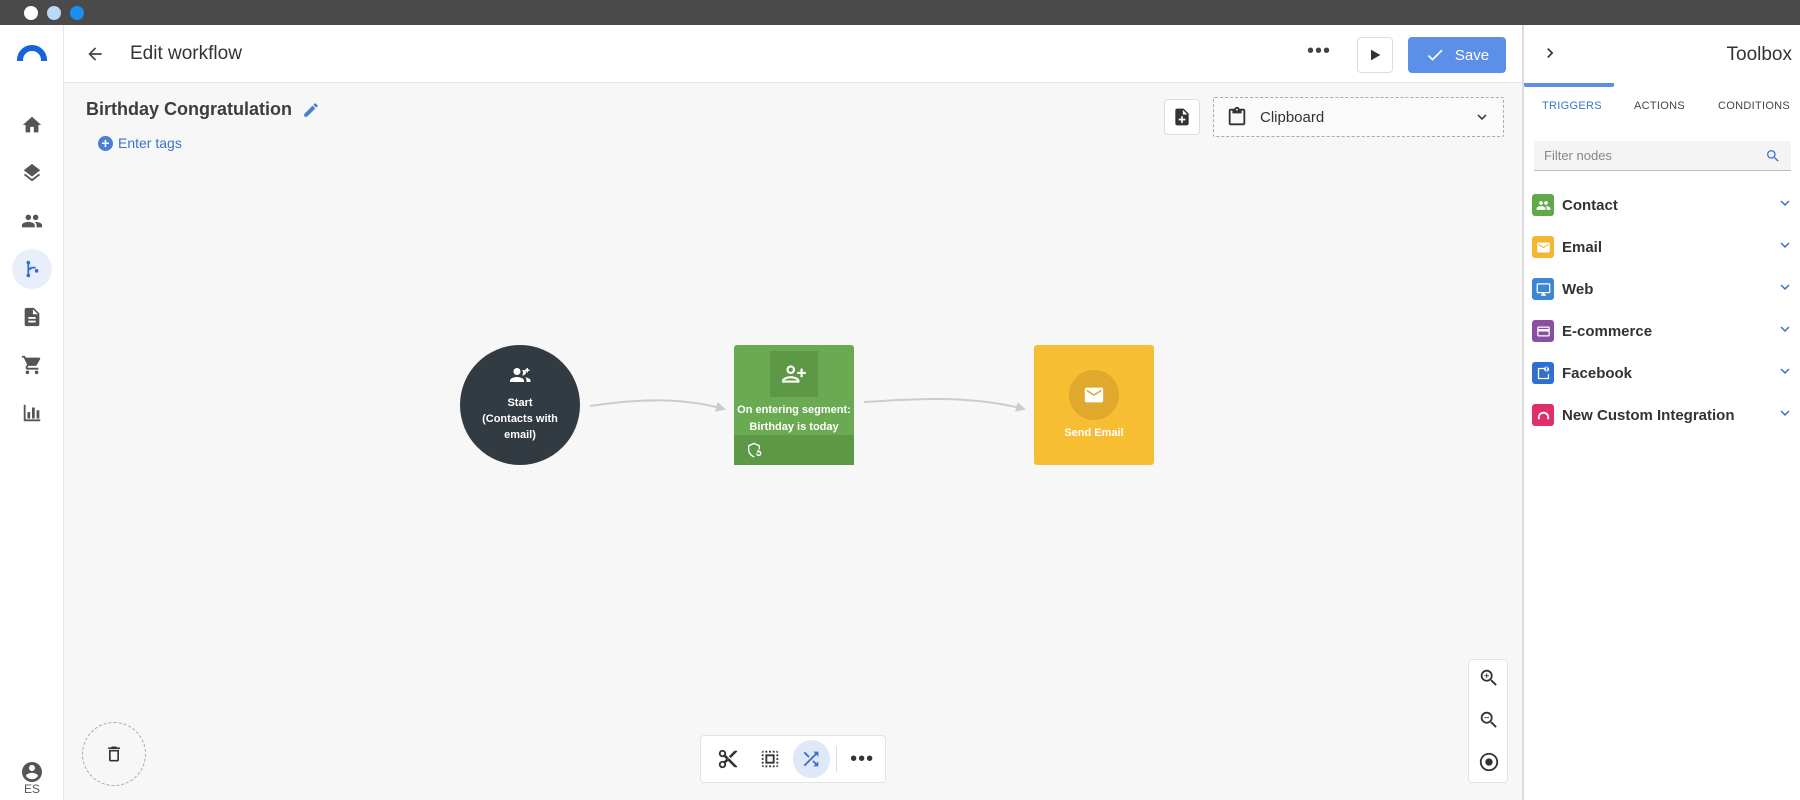 This screenshot has width=1800, height=800. Describe the element at coordinates (1590, 205) in the screenshot. I see `category-label: Contact` at that location.